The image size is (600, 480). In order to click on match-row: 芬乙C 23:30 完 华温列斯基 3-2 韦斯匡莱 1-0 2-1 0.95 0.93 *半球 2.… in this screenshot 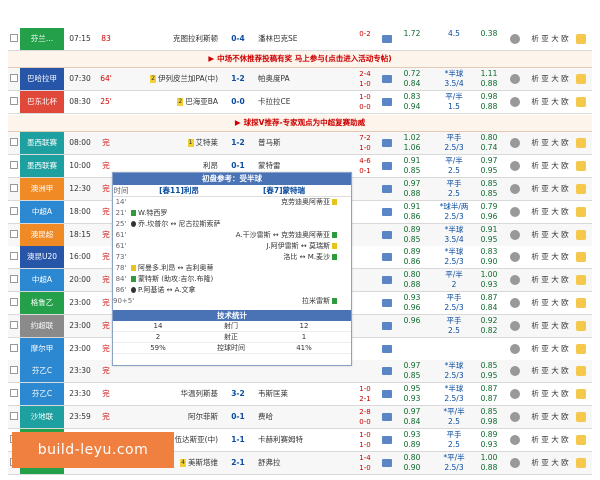, I will do `click(300, 395)`.